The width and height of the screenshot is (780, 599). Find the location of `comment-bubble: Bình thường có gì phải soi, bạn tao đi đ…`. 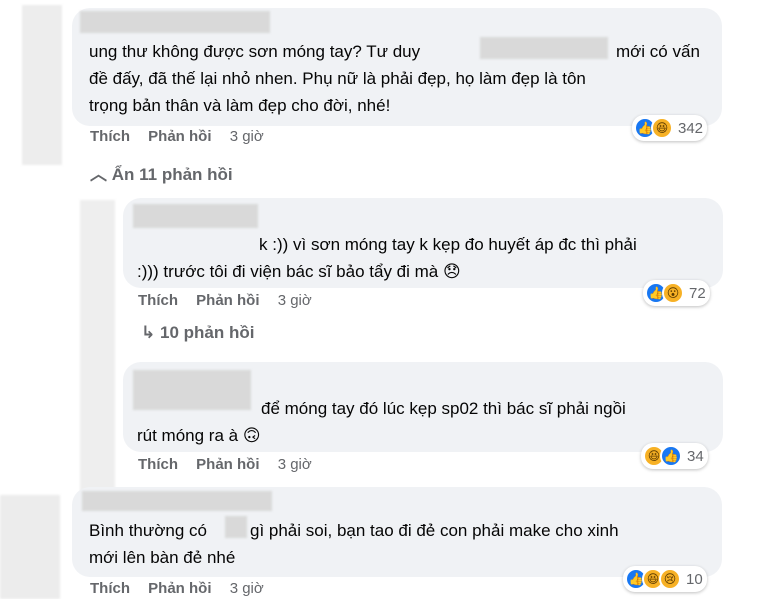

comment-bubble: Bình thường có gì phải soi, bạn tao đi đ… is located at coordinates (397, 532).